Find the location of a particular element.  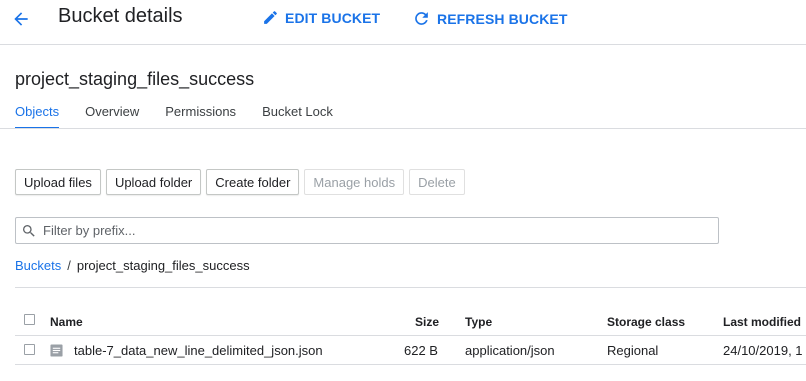

upload-files-button: Upload files is located at coordinates (58, 182).